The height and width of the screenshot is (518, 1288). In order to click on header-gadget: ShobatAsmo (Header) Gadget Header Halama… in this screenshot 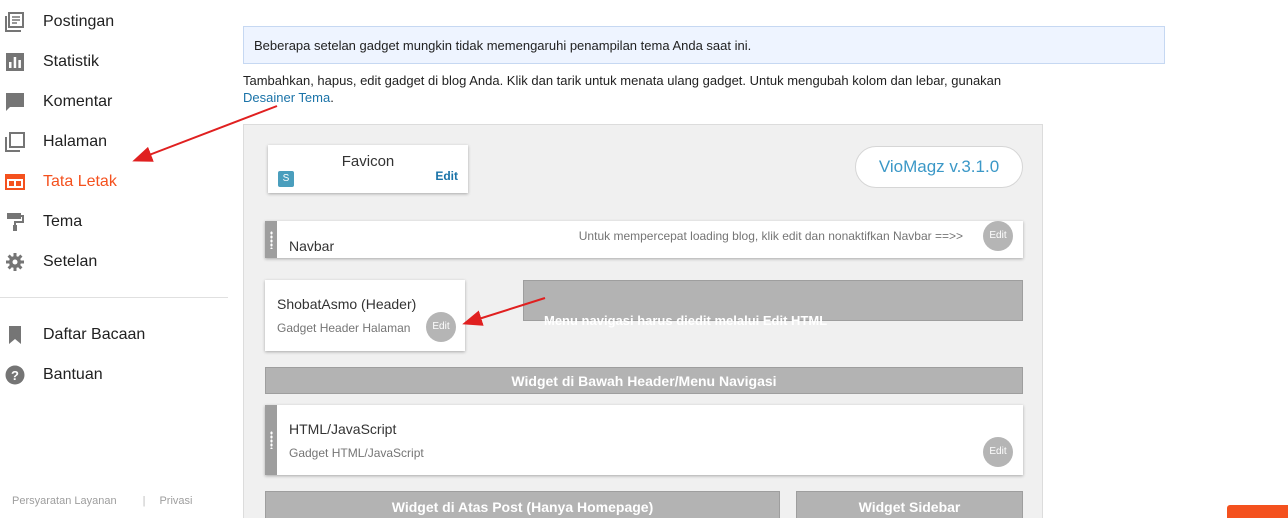, I will do `click(365, 315)`.